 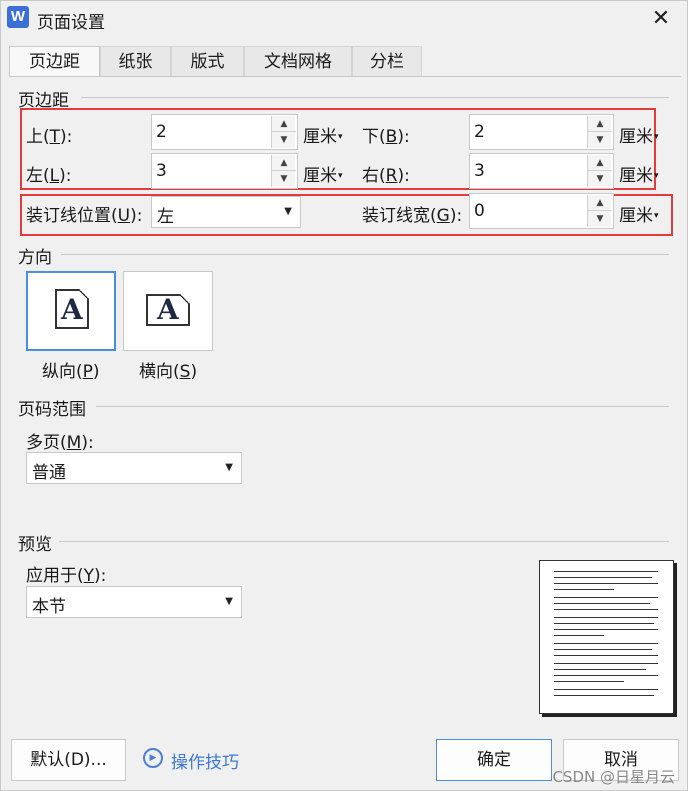 I want to click on watermark: CSDN @日星月云, so click(x=613, y=777).